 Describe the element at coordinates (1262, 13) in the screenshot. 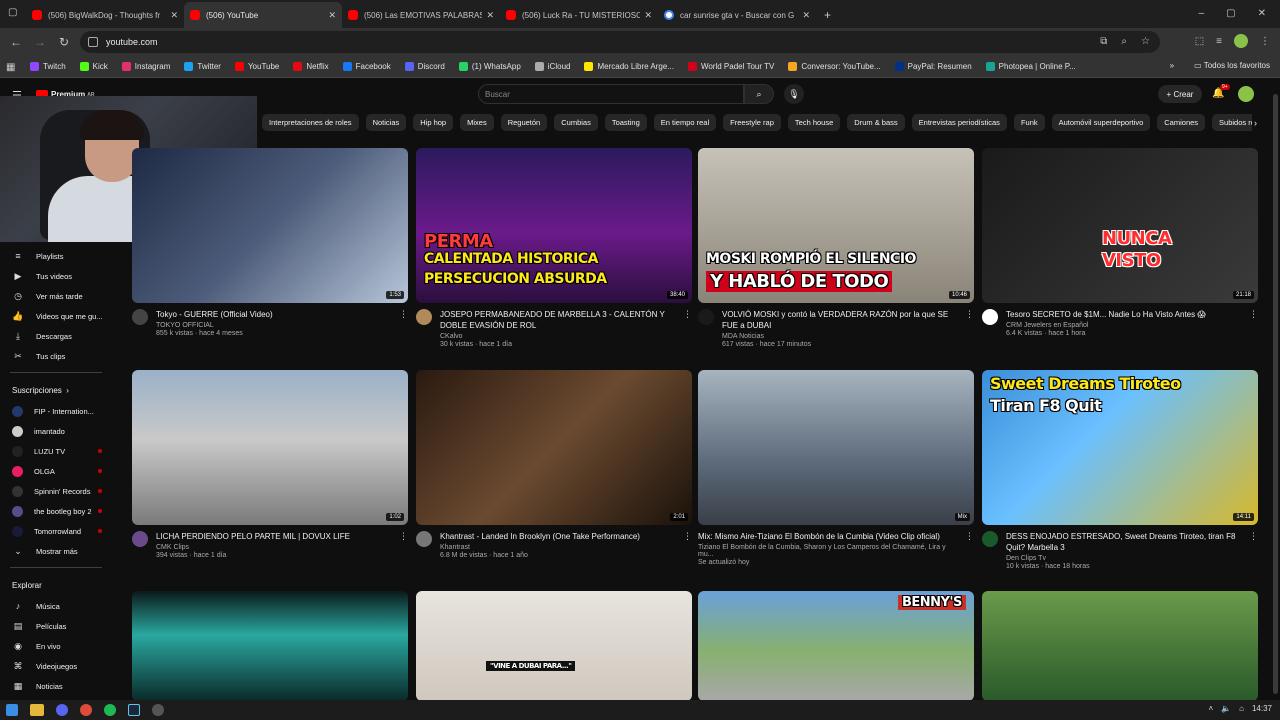

I see `close-window-icon: ✕` at that location.